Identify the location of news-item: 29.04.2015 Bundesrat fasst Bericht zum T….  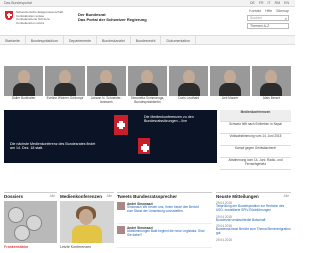
(253, 230).